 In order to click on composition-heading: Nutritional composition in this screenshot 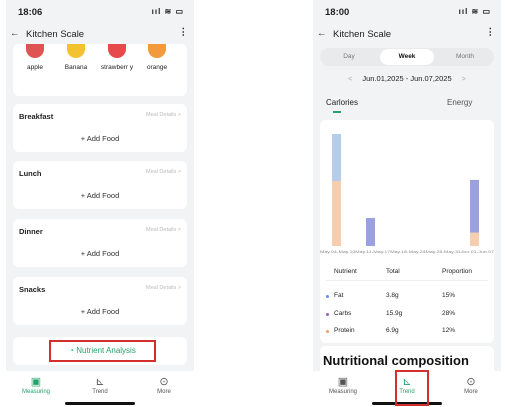, I will do `click(396, 360)`.